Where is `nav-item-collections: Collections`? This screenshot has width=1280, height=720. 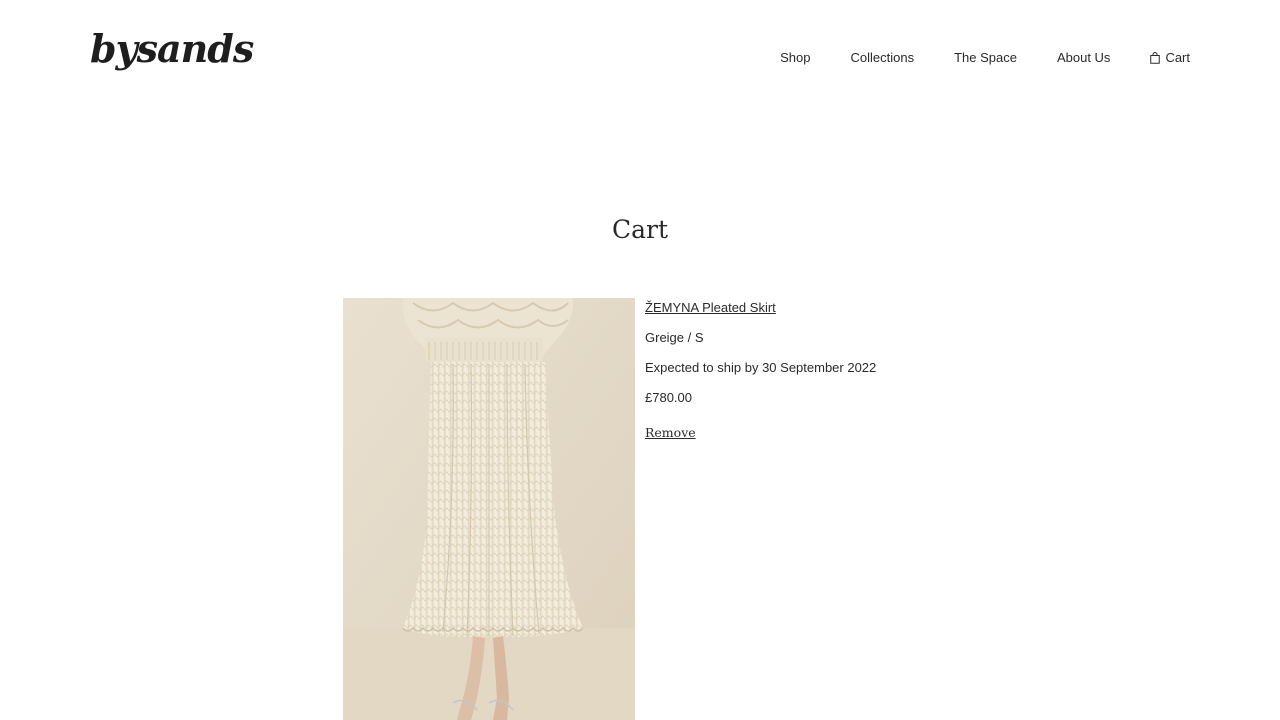
nav-item-collections: Collections is located at coordinates (882, 58).